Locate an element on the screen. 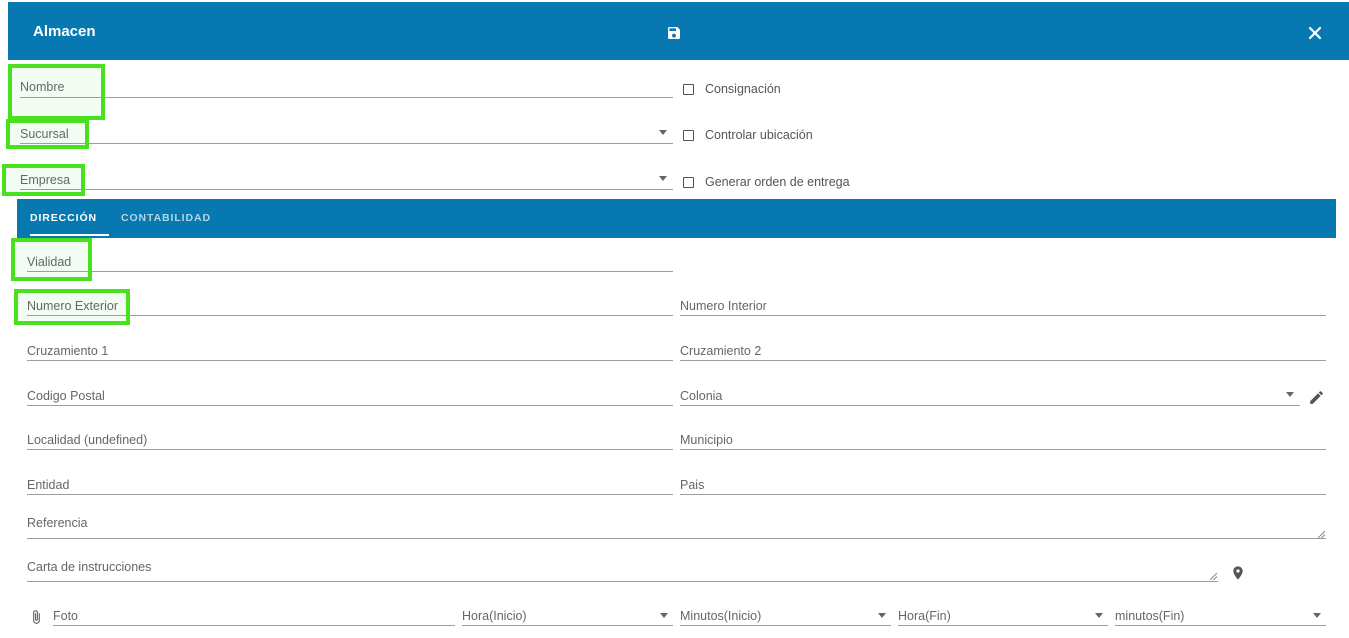  empresa-select: Empresa is located at coordinates (346, 181).